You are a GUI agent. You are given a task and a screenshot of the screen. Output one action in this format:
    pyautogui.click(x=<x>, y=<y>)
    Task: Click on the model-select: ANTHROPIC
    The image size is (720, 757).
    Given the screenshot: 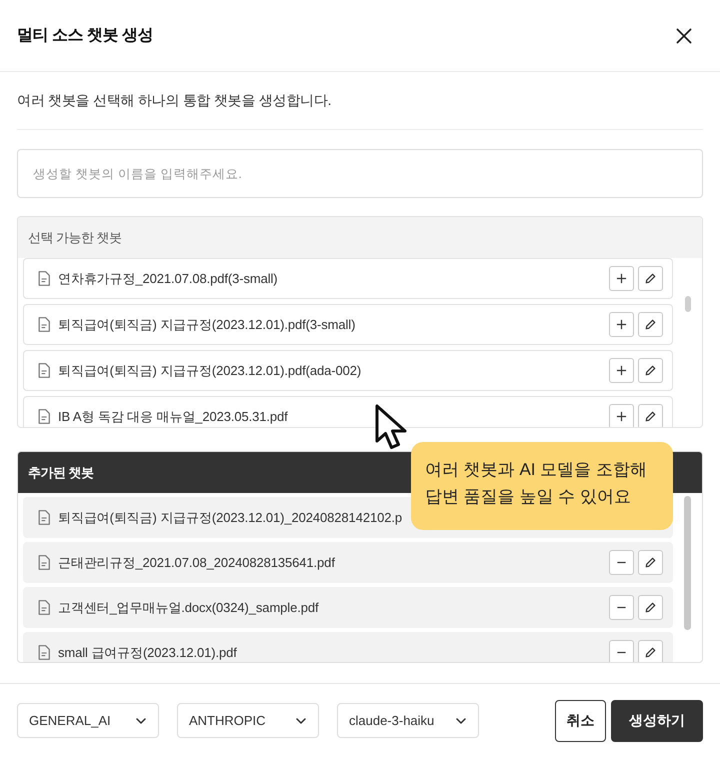 What is the action you would take?
    pyautogui.click(x=248, y=720)
    